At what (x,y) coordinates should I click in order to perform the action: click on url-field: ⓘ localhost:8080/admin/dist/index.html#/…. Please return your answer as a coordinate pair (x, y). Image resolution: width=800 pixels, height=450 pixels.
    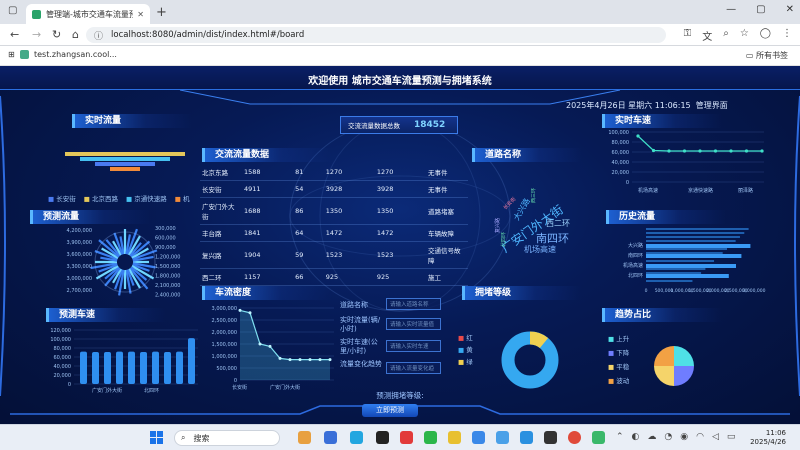
    Looking at the image, I should click on (376, 35).